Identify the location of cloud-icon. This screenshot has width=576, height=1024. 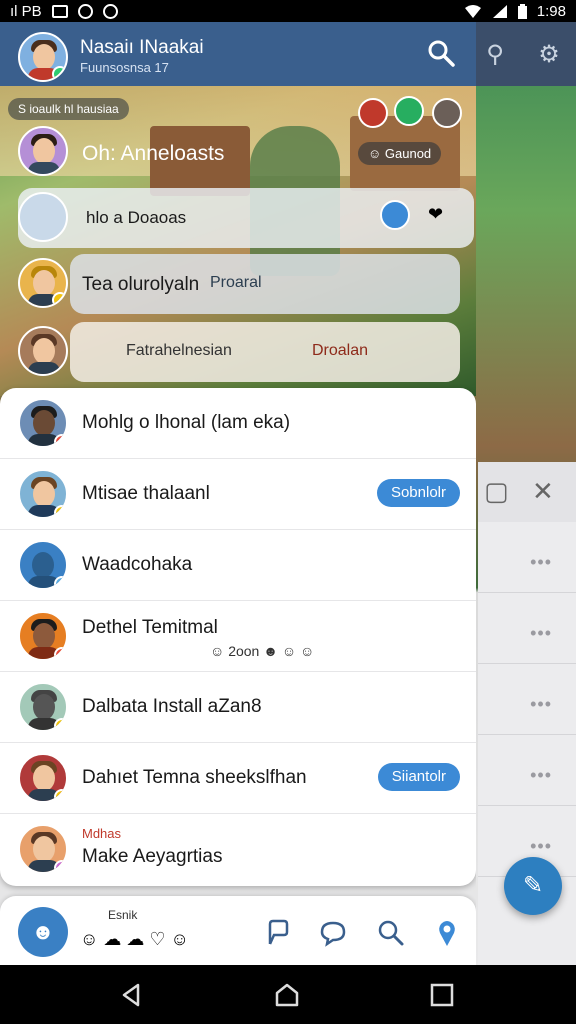
(110, 11).